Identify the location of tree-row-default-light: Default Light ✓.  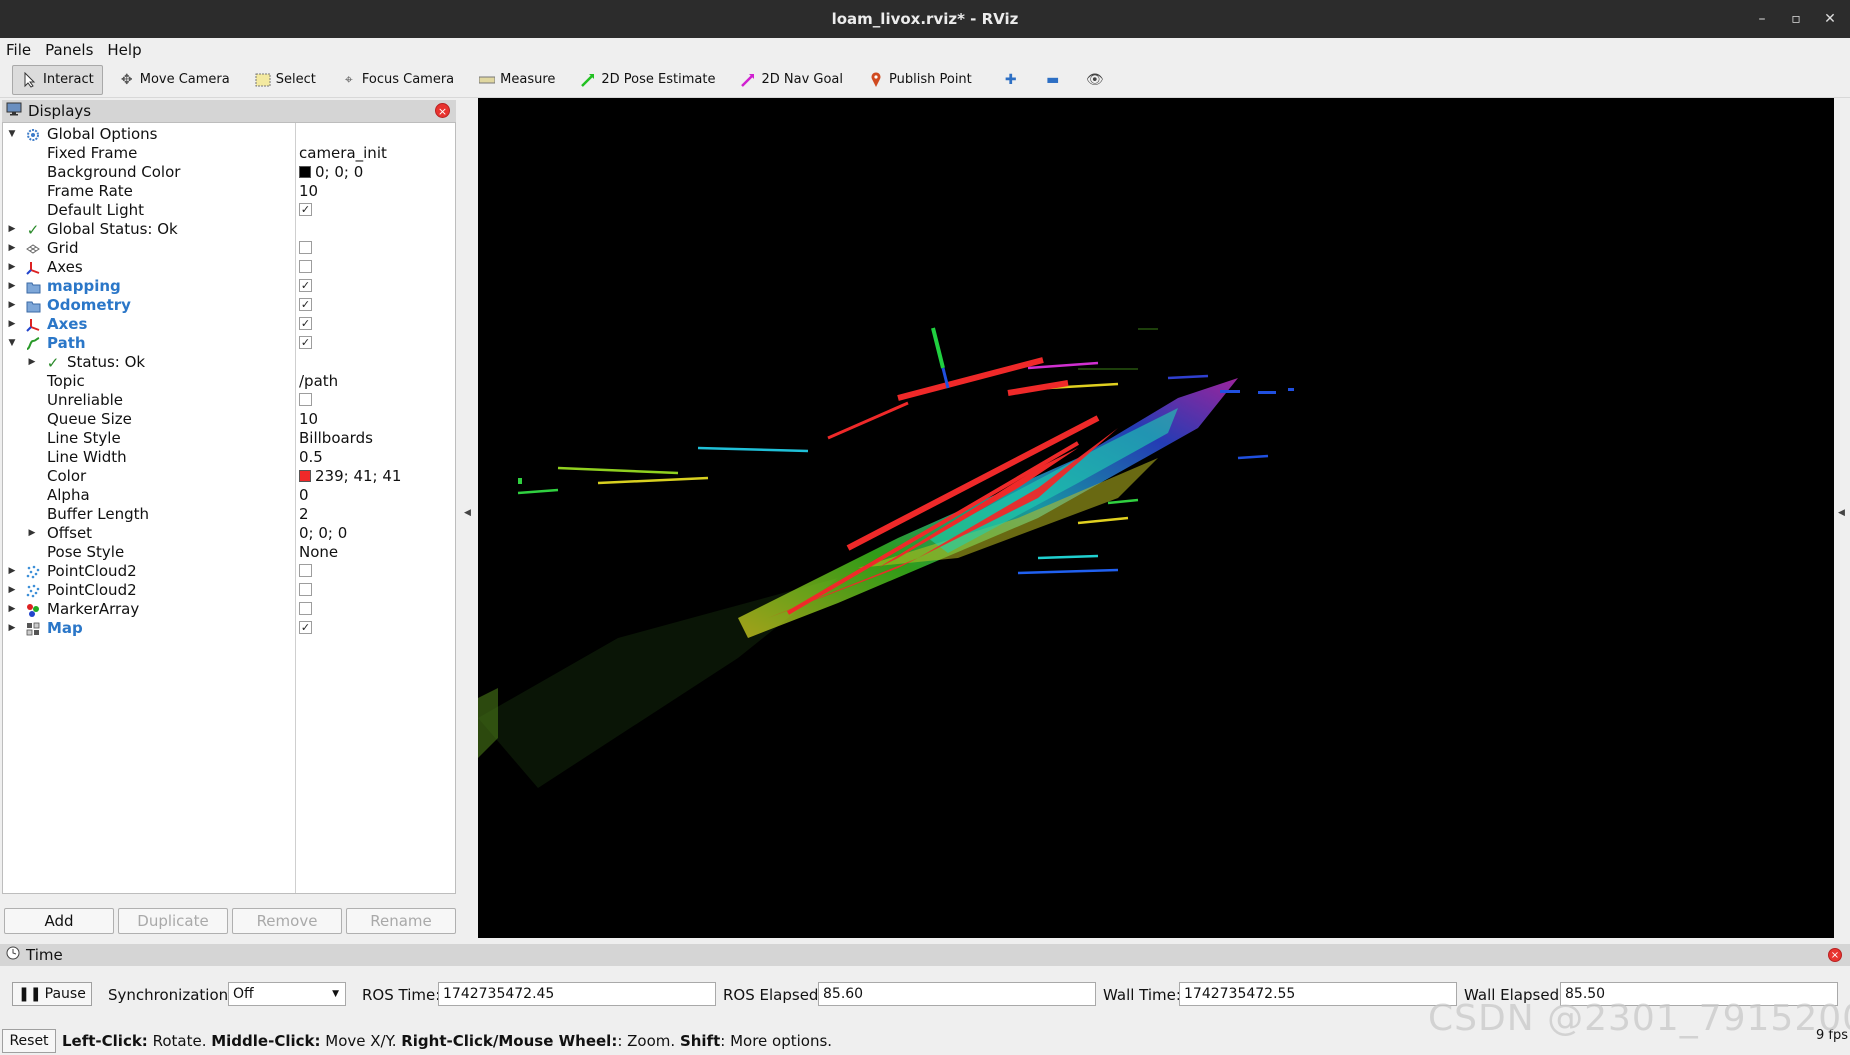
(229, 210).